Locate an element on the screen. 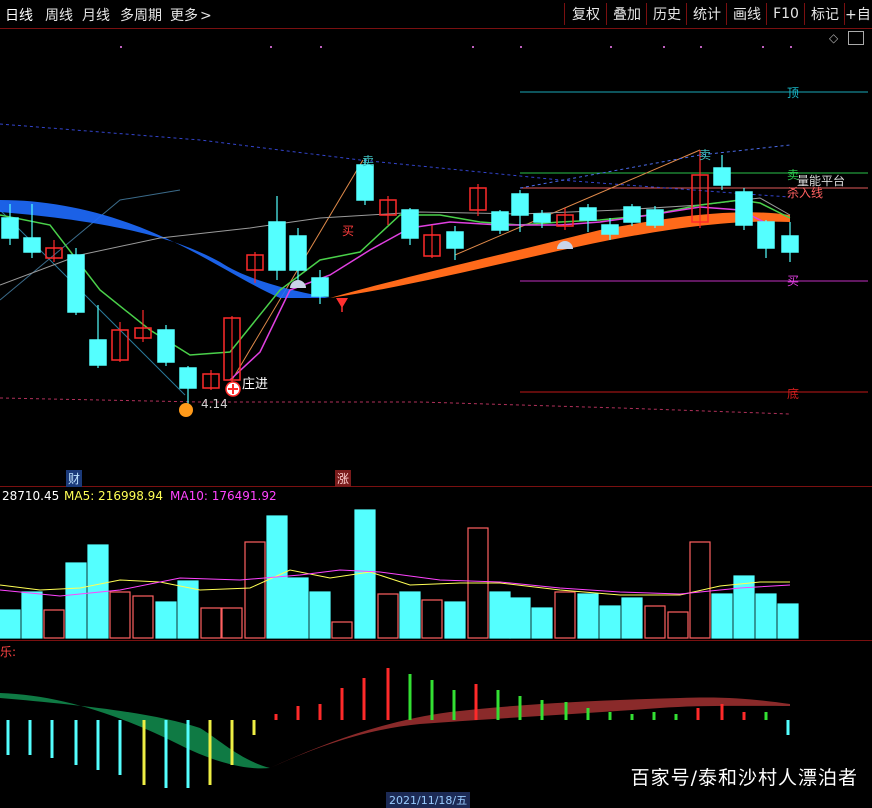 Image resolution: width=872 pixels, height=808 pixels. low-marker-icon is located at coordinates (186, 410).